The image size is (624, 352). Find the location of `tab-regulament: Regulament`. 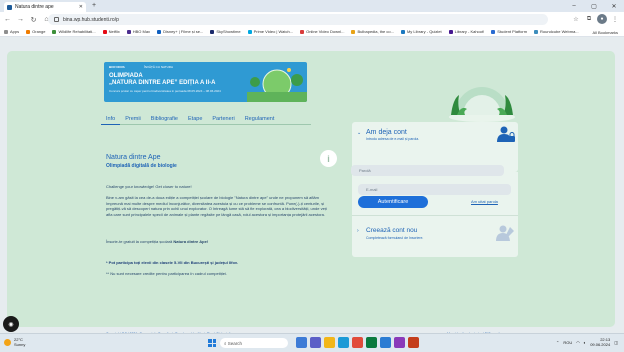

tab-regulament: Regulament is located at coordinates (260, 119).